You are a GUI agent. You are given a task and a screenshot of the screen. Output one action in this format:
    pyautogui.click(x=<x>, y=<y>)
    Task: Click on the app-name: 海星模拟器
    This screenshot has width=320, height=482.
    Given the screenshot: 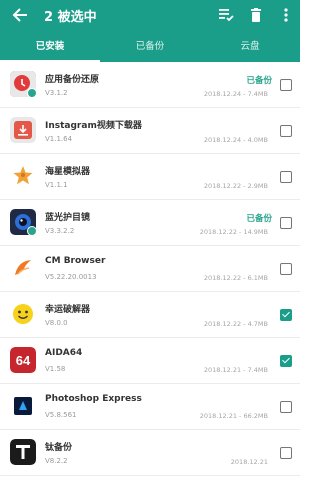 What is the action you would take?
    pyautogui.click(x=68, y=172)
    